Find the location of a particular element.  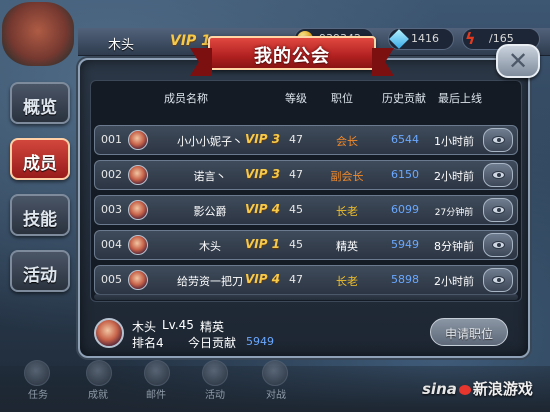

today-contribution-value: 5949 is located at coordinates (260, 341).